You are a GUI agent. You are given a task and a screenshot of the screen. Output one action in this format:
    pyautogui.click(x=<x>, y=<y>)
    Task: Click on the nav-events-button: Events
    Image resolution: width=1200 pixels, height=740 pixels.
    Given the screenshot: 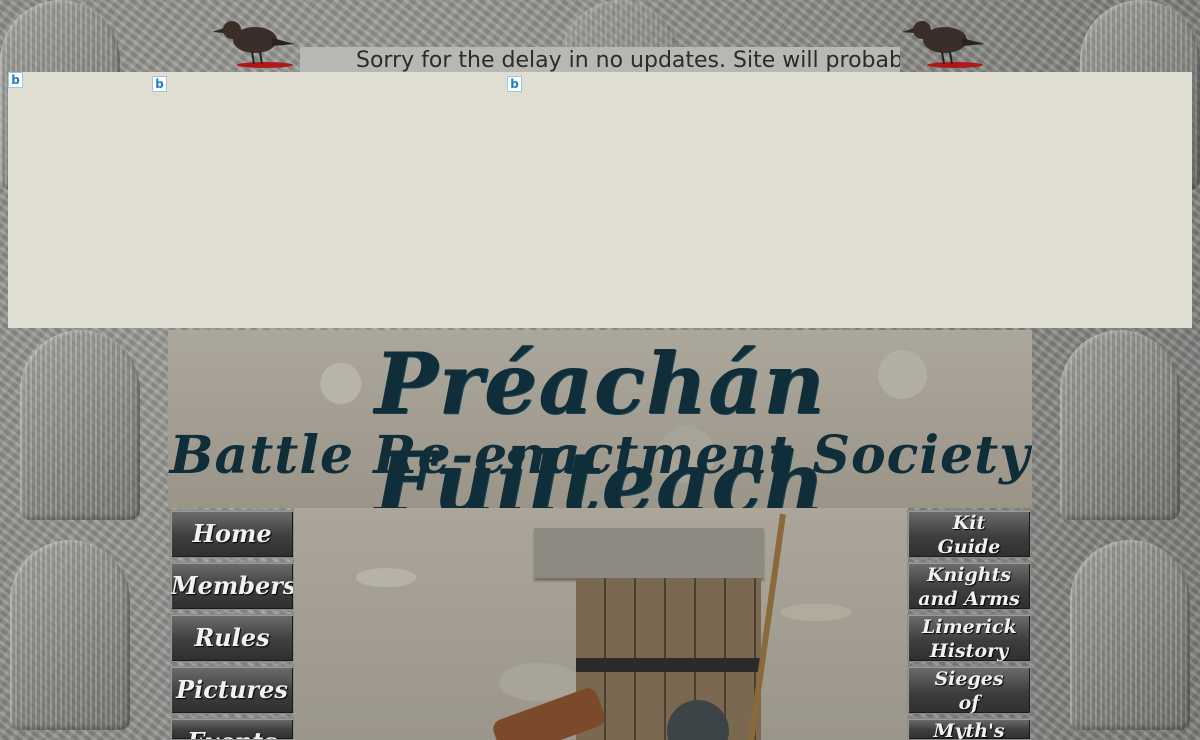 What is the action you would take?
    pyautogui.click(x=232, y=729)
    